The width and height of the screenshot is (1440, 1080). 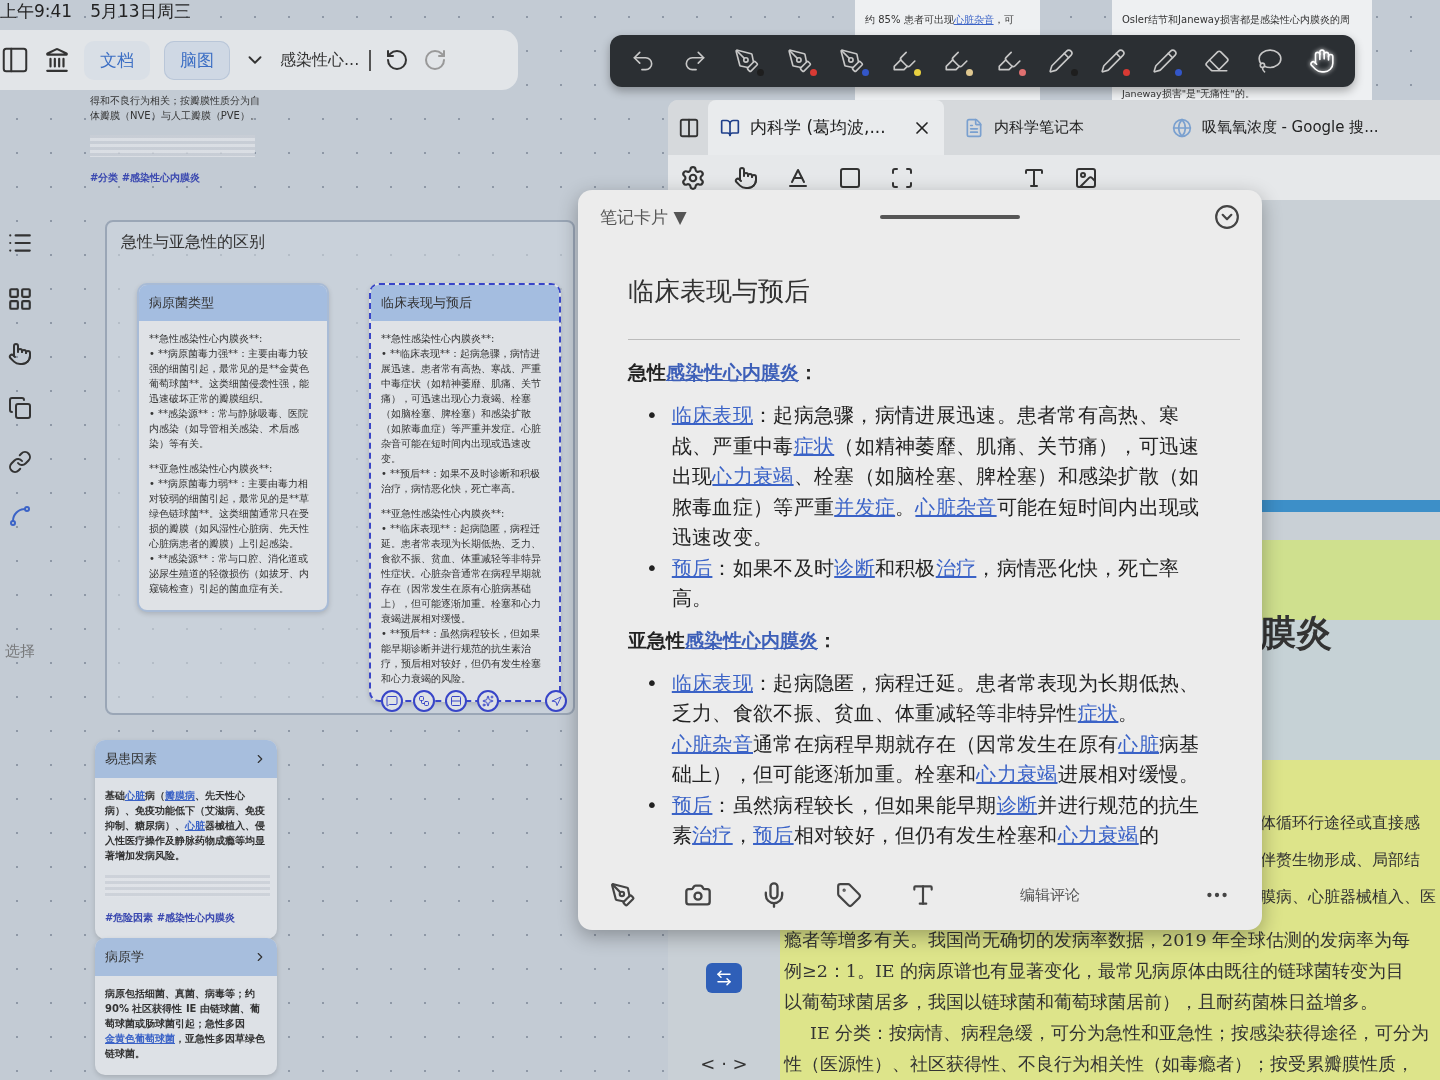 I want to click on note-paragraph: 临床表现：起病急骤，病情进展迅速。患者常有高热、寒战、严重中毒症状（如精神萎靡、肌痛、关节痛），可迅速出现心力衰竭、栓塞（如脑栓塞、脾栓塞）和感染扩散（如脓毒血症）等严重并发症。心脏杂音可能在短时间内出现或迅速改变。, so click(x=936, y=476).